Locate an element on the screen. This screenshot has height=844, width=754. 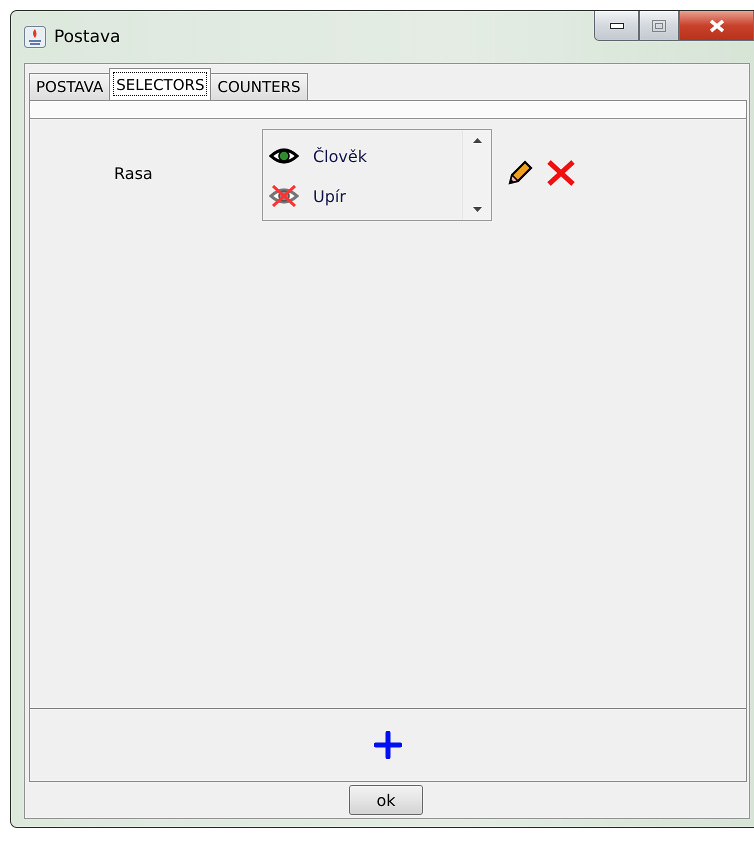
close-icon is located at coordinates (716, 25).